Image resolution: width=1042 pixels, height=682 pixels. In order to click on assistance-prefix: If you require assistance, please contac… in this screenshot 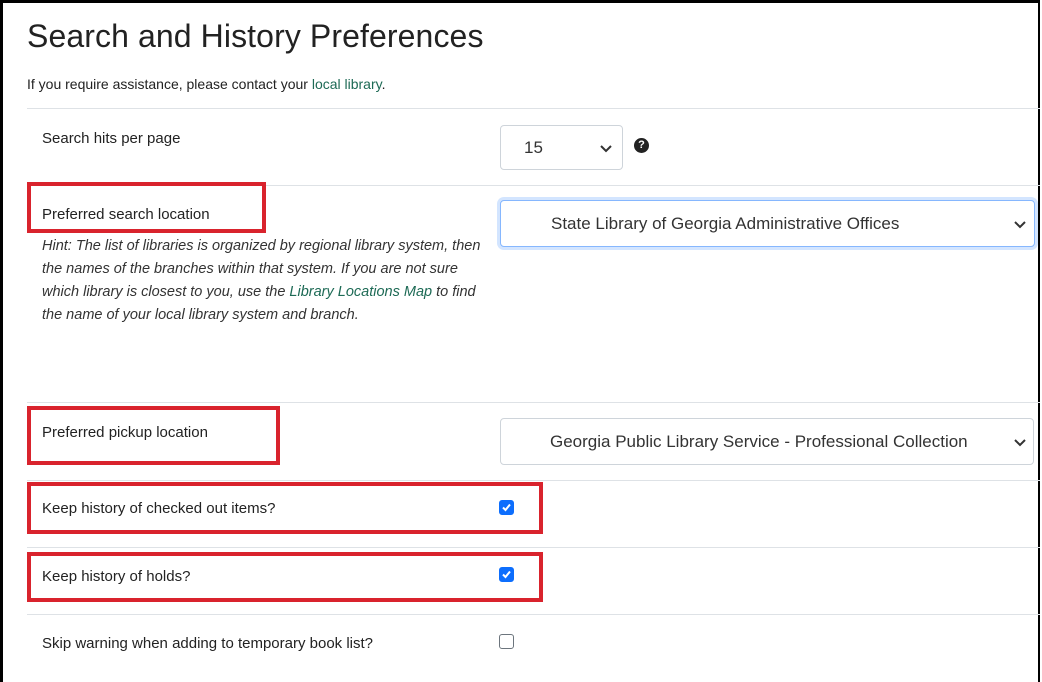, I will do `click(169, 84)`.